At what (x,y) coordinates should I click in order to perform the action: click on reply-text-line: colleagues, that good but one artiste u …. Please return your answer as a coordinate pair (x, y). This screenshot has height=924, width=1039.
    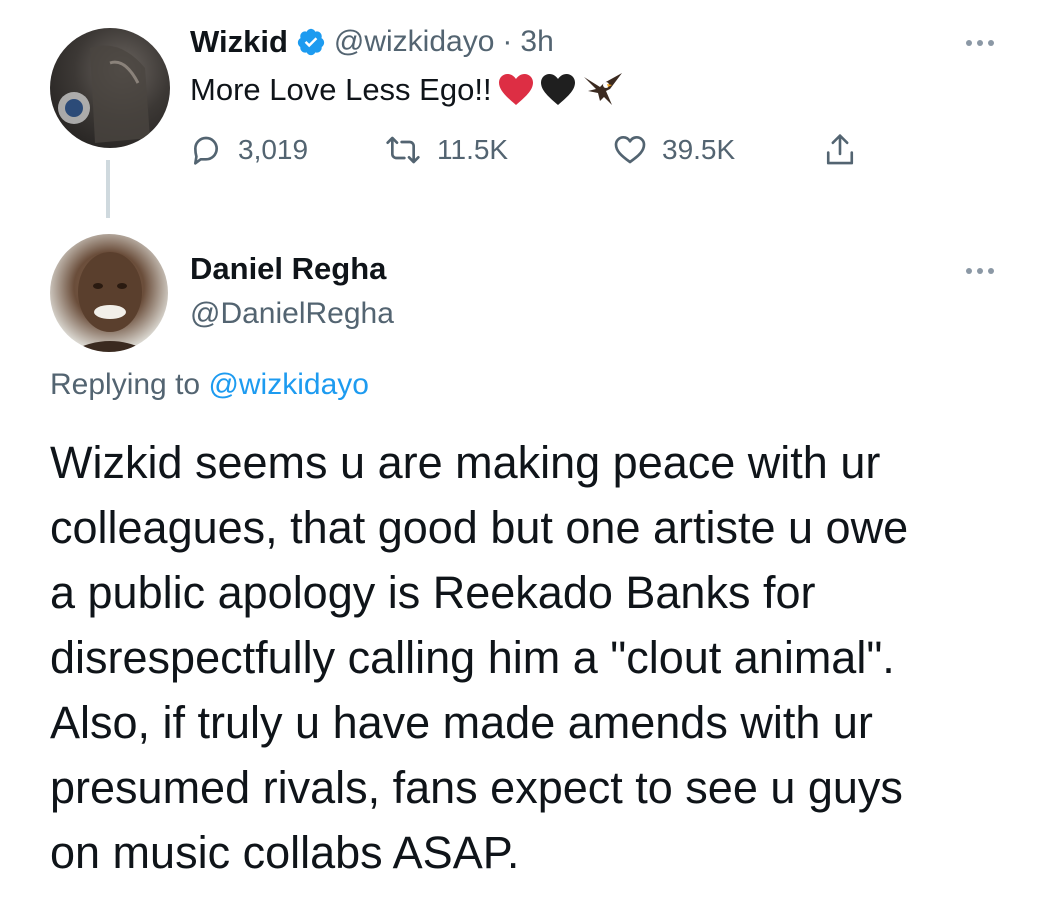
    Looking at the image, I should click on (479, 527).